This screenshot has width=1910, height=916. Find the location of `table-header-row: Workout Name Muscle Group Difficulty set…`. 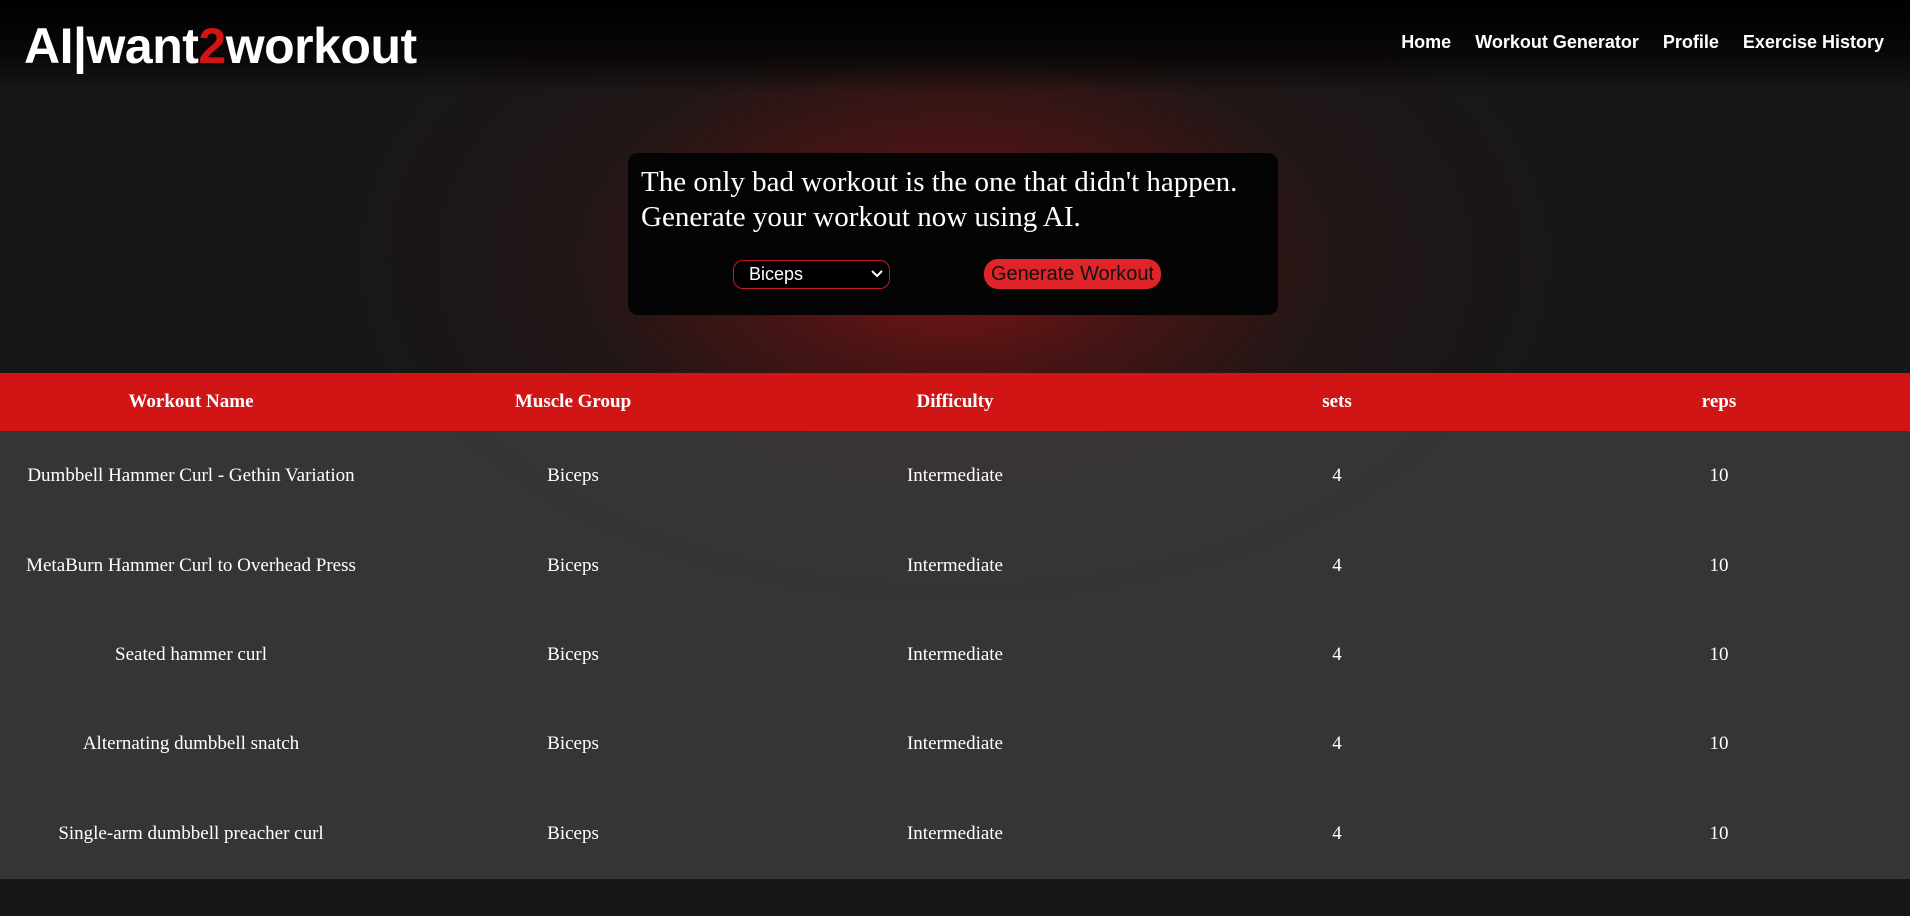

table-header-row: Workout Name Muscle Group Difficulty set… is located at coordinates (955, 402).